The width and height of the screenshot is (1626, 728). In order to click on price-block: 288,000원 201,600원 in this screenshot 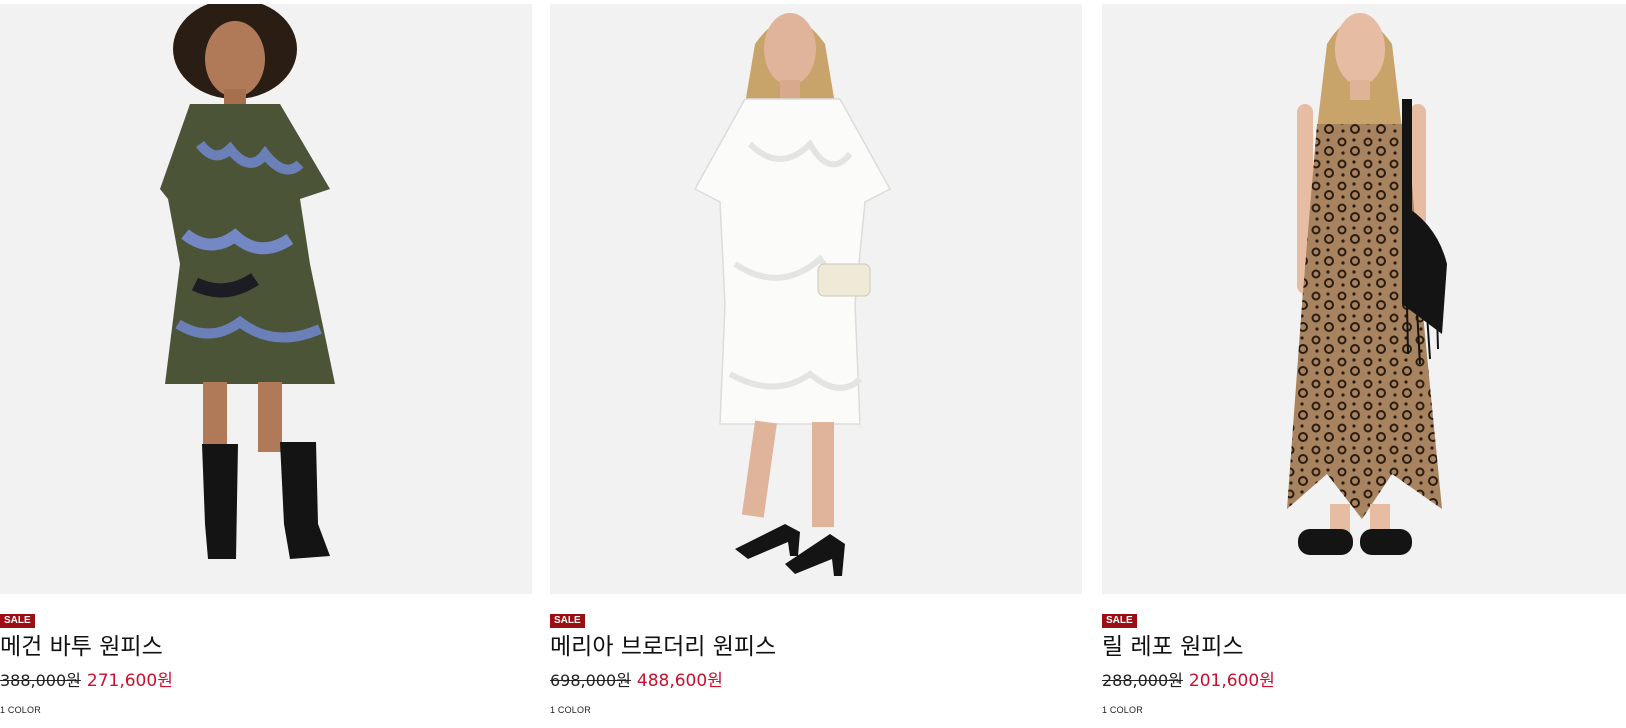, I will do `click(1188, 681)`.